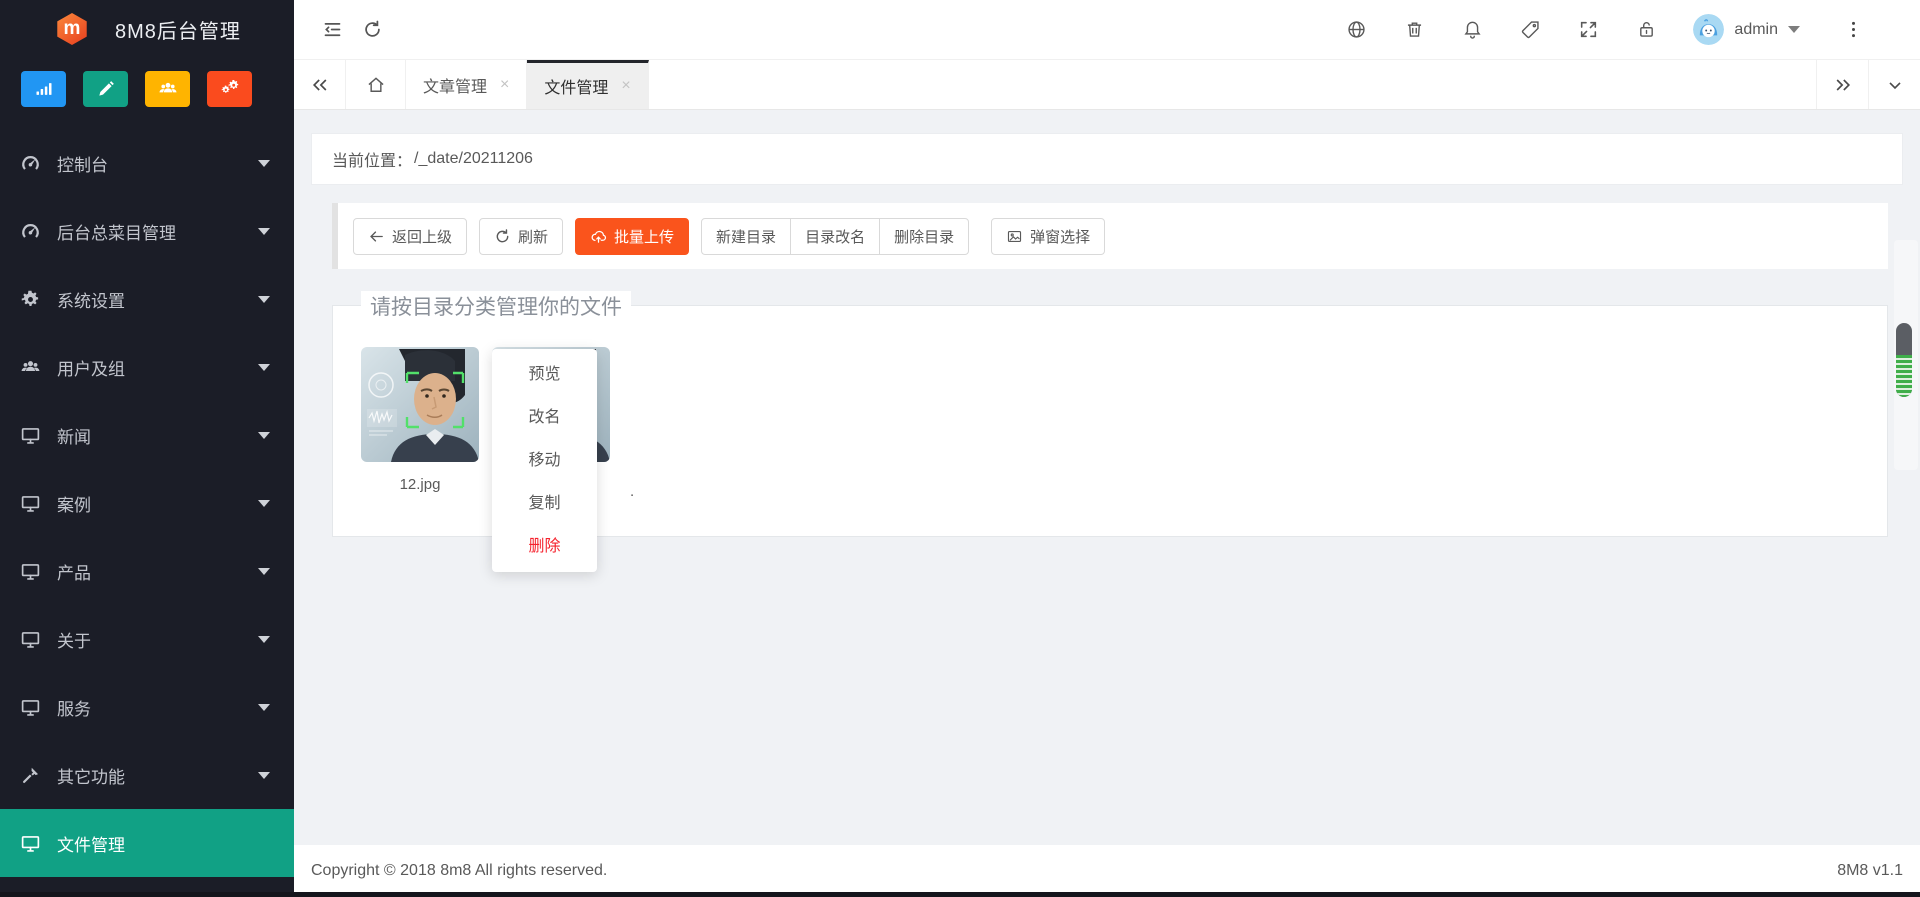  I want to click on sidebar-item-label: 案例, so click(74, 505).